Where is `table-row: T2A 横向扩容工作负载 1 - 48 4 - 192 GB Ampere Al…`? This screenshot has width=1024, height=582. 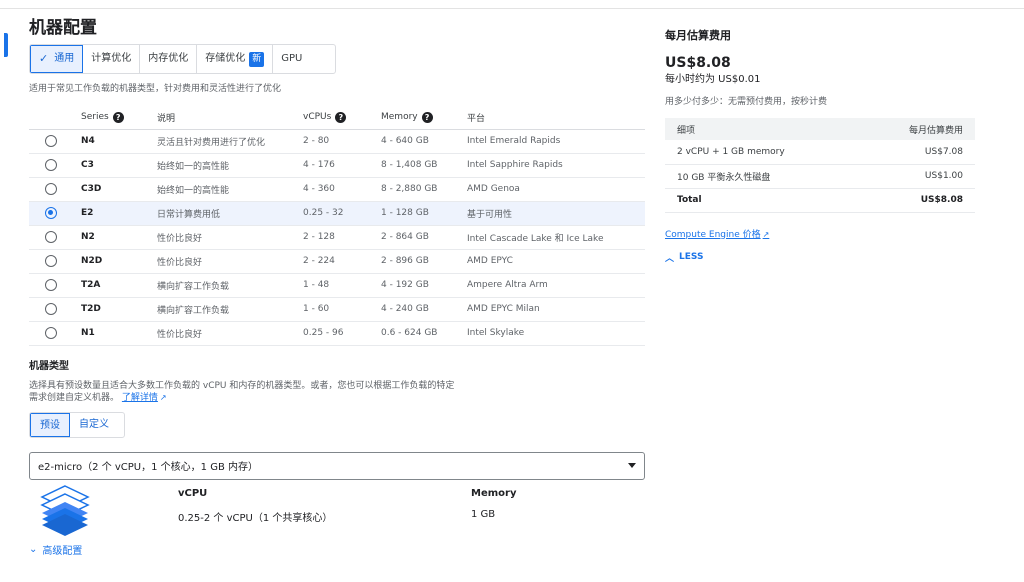 table-row: T2A 横向扩容工作负载 1 - 48 4 - 192 GB Ampere Al… is located at coordinates (337, 285).